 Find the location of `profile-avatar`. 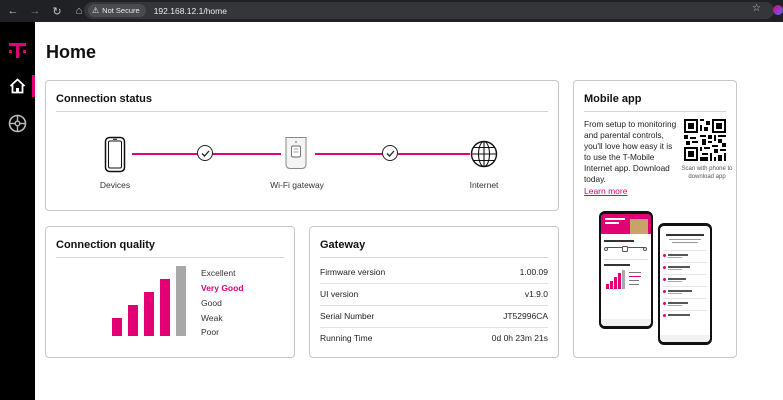

profile-avatar is located at coordinates (778, 10).